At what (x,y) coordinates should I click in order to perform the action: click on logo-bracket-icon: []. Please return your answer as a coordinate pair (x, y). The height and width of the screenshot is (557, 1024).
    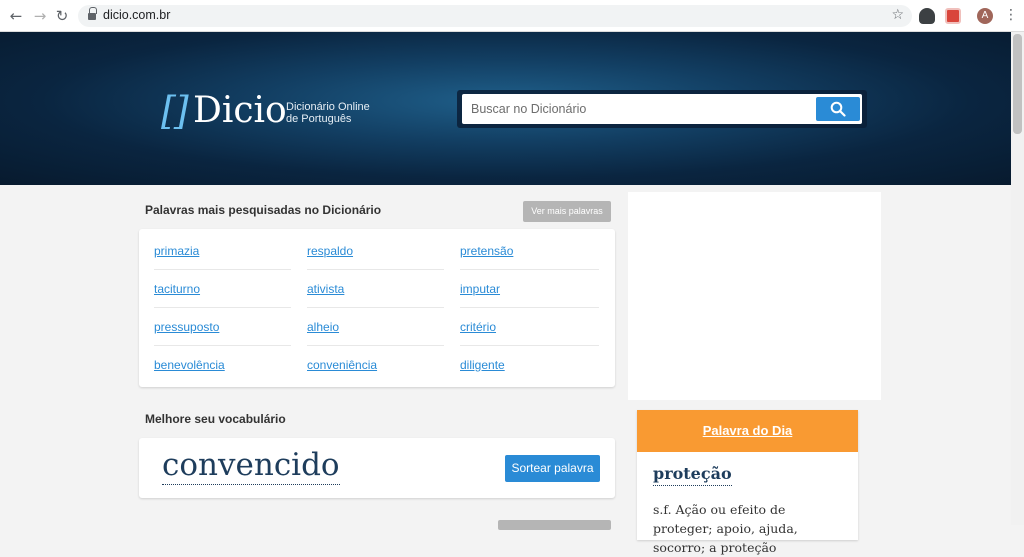
    Looking at the image, I should click on (175, 111).